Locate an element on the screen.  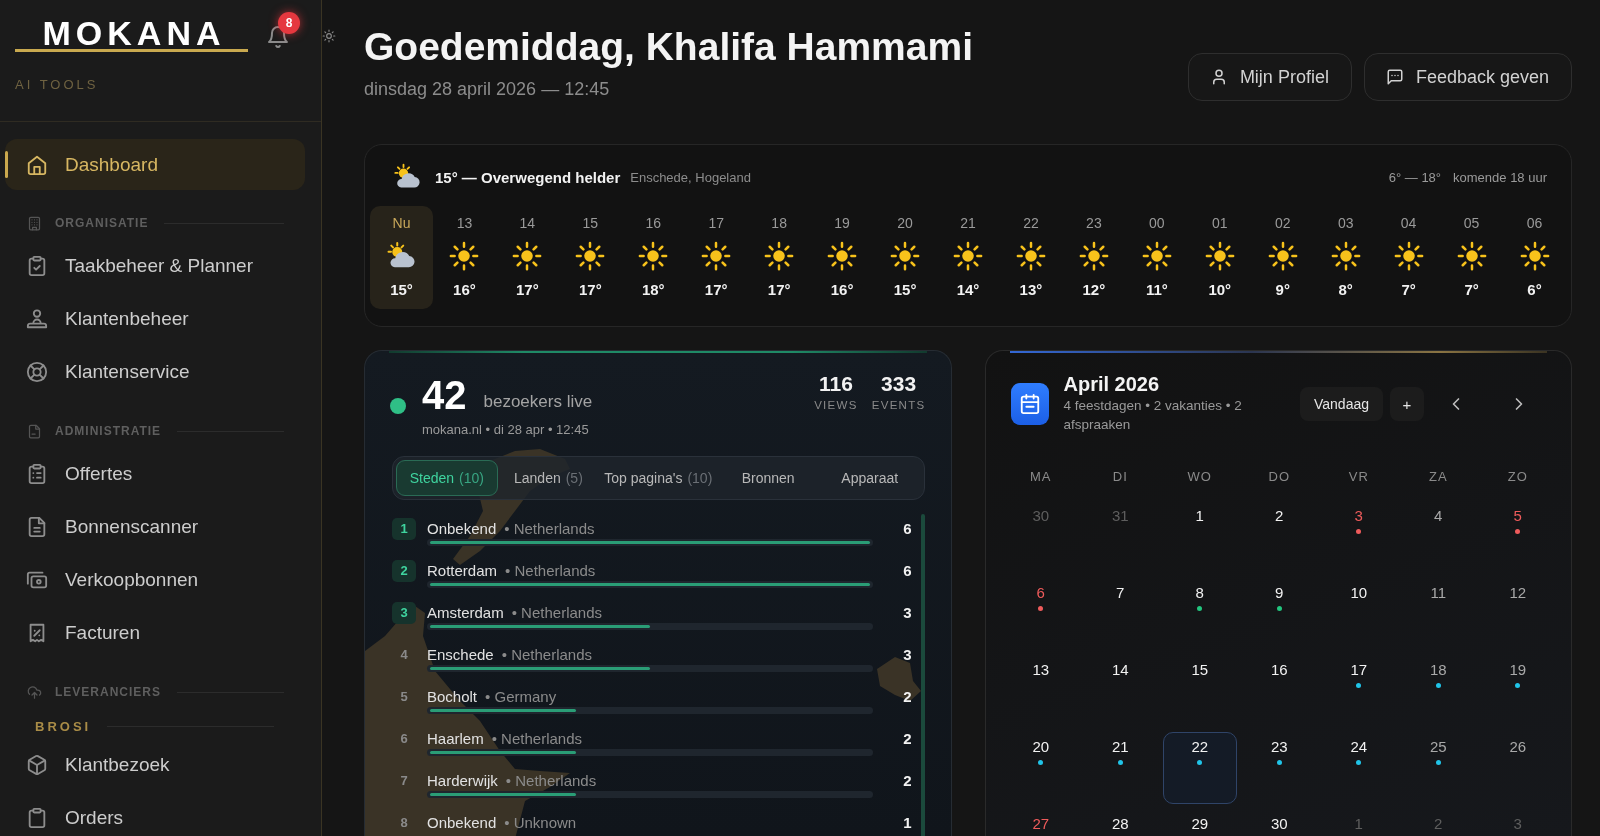
calendar-day: 1 is located at coordinates (1199, 537).